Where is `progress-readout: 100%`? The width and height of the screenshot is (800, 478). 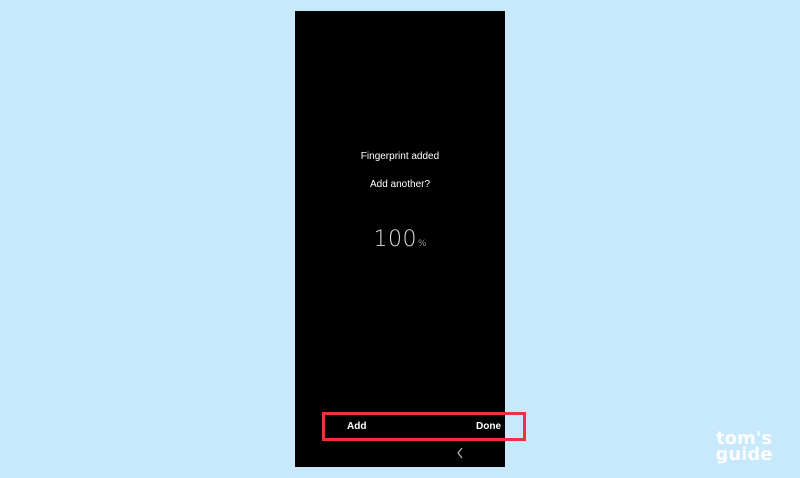
progress-readout: 100% is located at coordinates (400, 239).